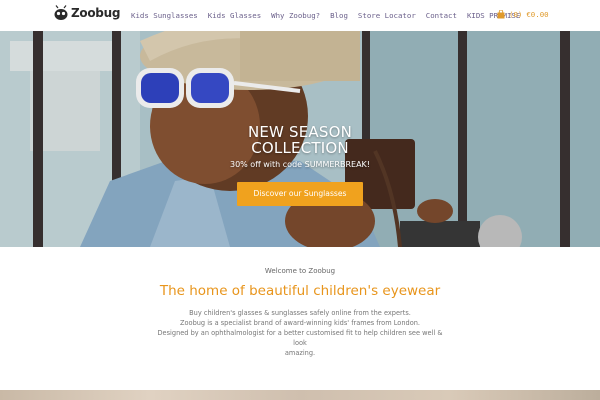 This screenshot has width=600, height=400. I want to click on hero-title-line2: COLLECTION, so click(300, 148).